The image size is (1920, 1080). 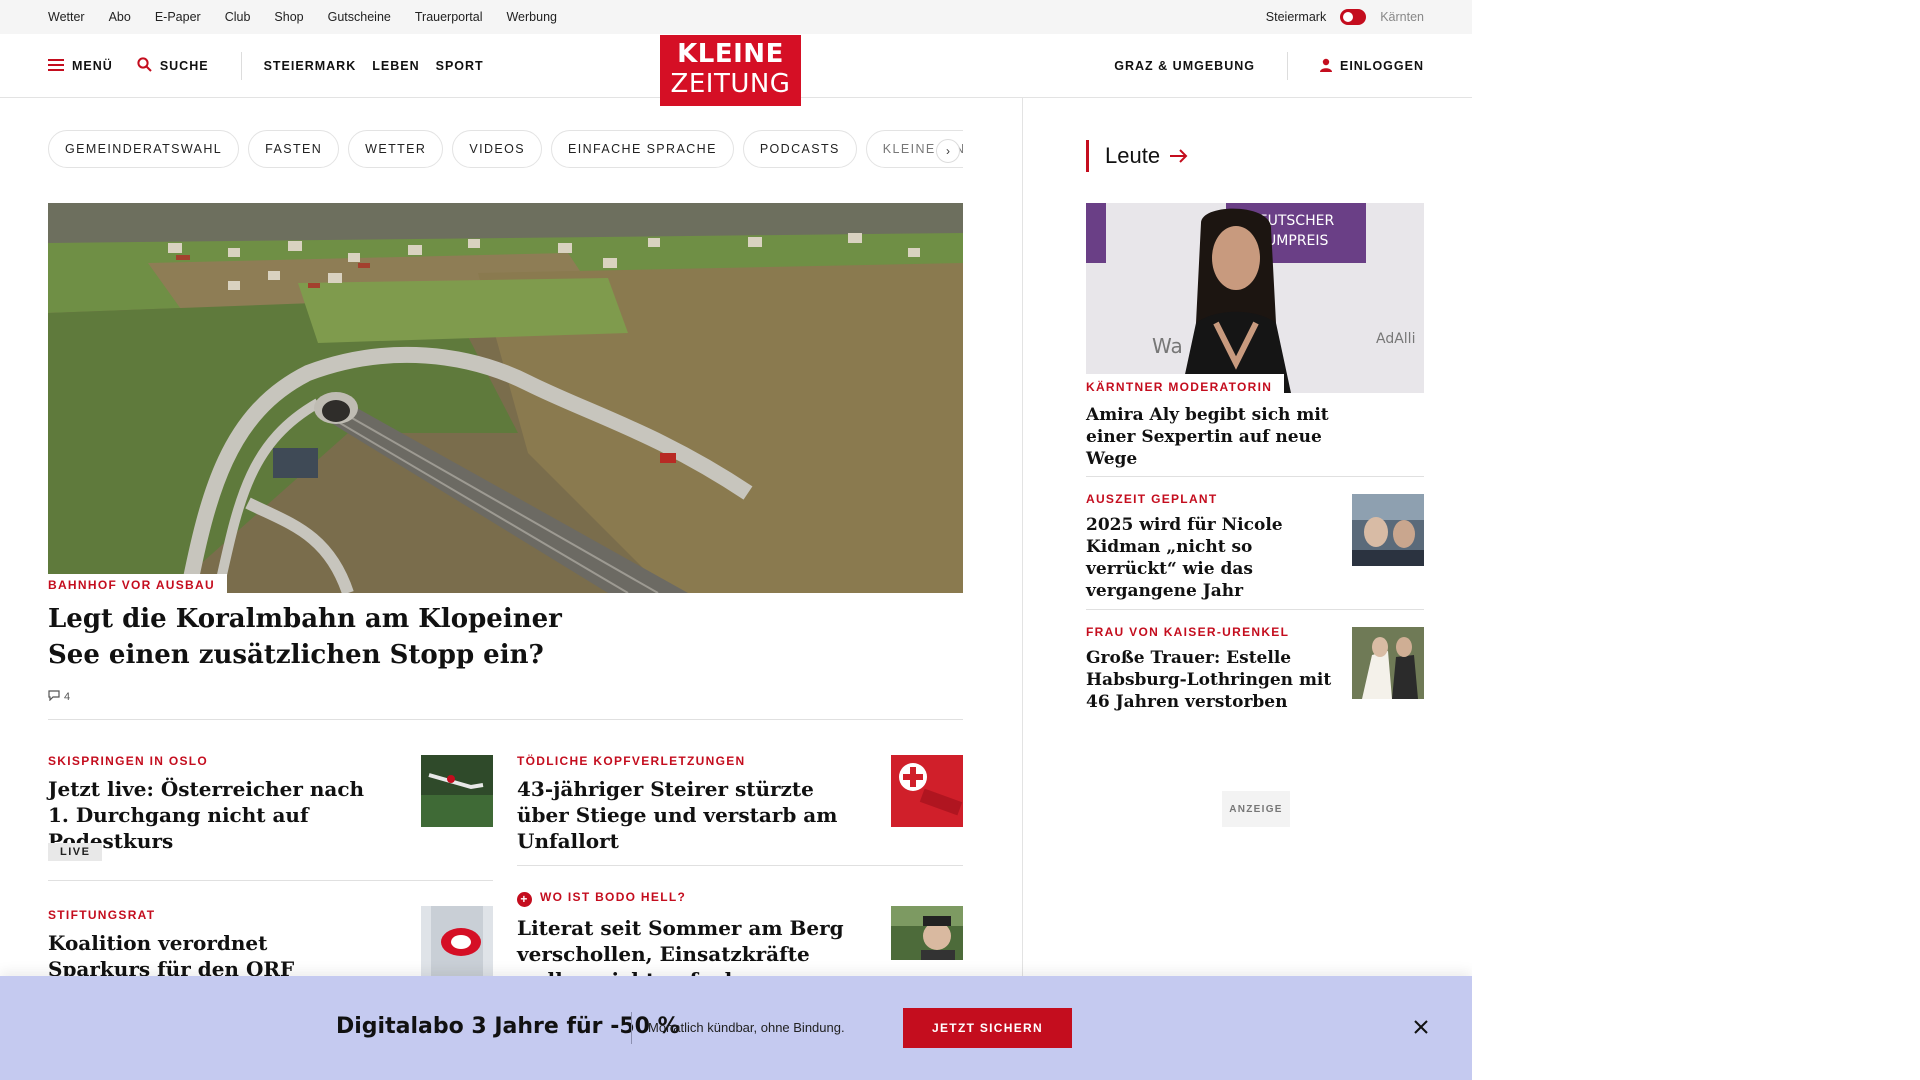 I want to click on util-link-epaper: E-Paper, so click(x=178, y=17).